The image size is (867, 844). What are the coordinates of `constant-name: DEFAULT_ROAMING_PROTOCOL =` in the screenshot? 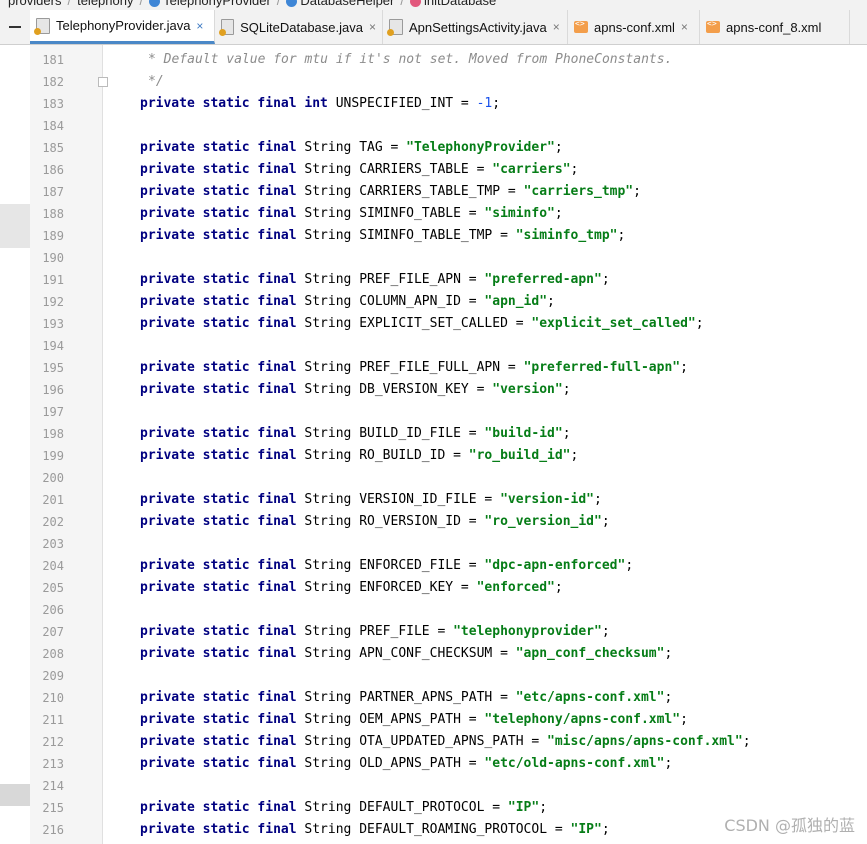 It's located at (465, 829).